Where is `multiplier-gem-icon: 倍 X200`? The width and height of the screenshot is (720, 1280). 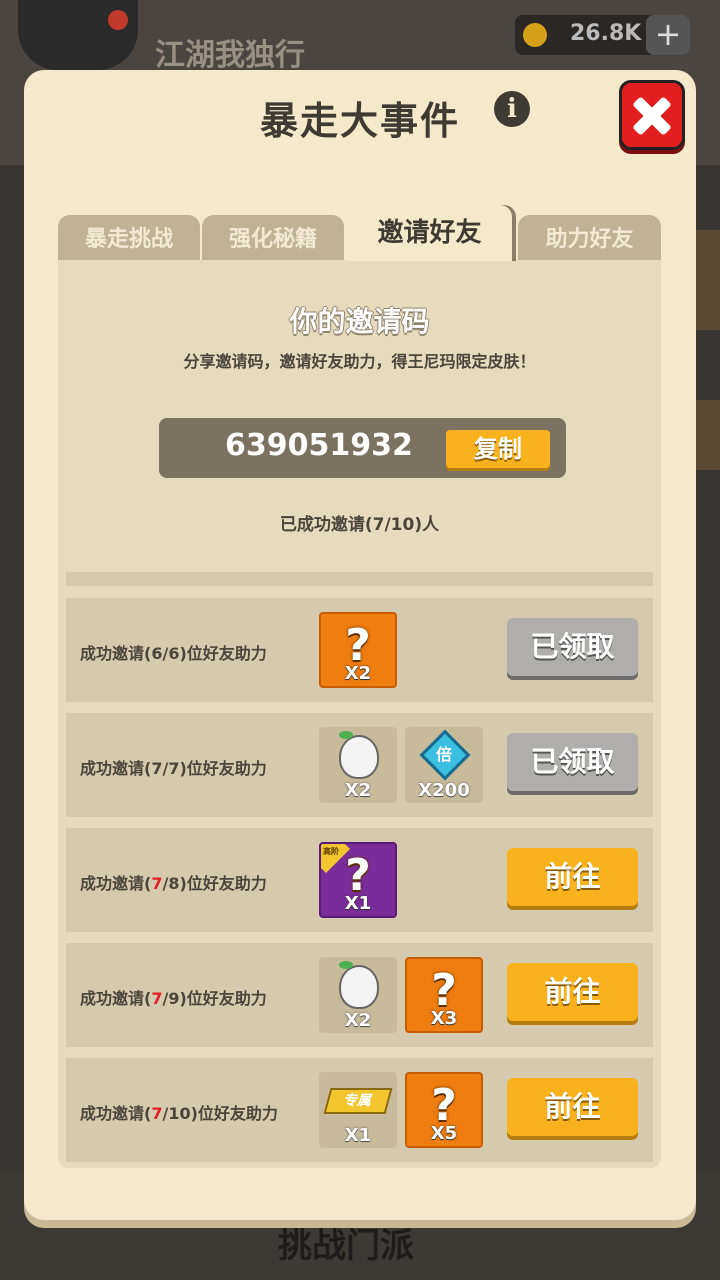 multiplier-gem-icon: 倍 X200 is located at coordinates (444, 765).